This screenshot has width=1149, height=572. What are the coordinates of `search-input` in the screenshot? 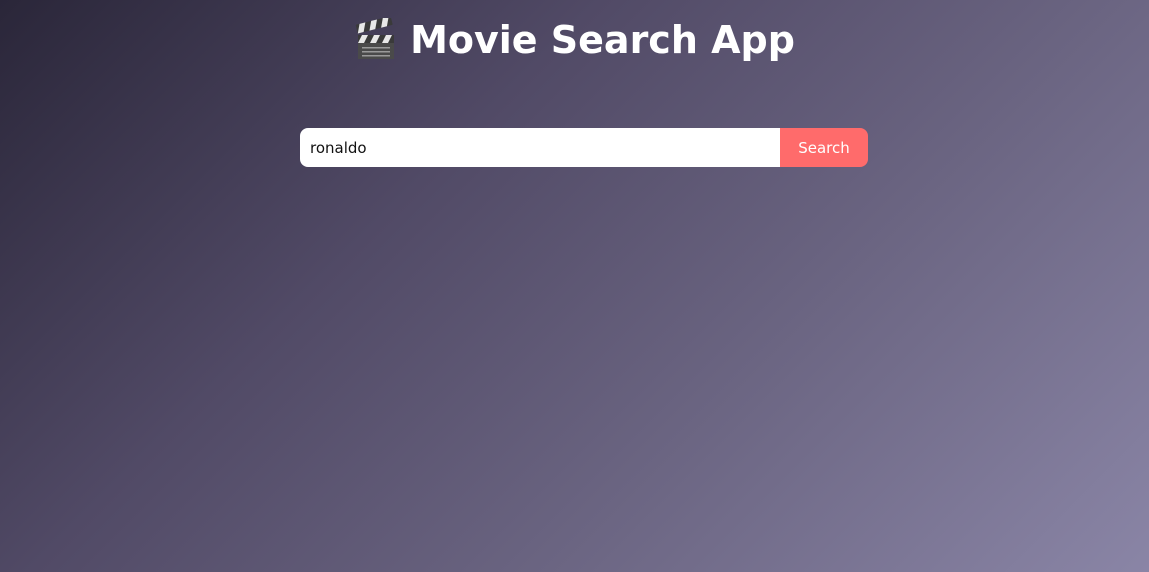 It's located at (540, 147).